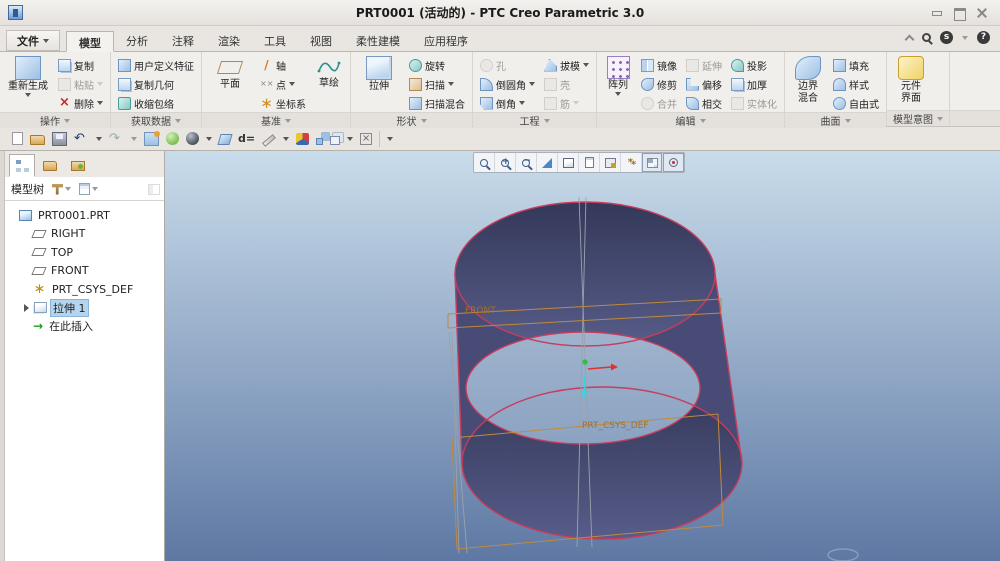  I want to click on dimension-icon: d=, so click(246, 139).